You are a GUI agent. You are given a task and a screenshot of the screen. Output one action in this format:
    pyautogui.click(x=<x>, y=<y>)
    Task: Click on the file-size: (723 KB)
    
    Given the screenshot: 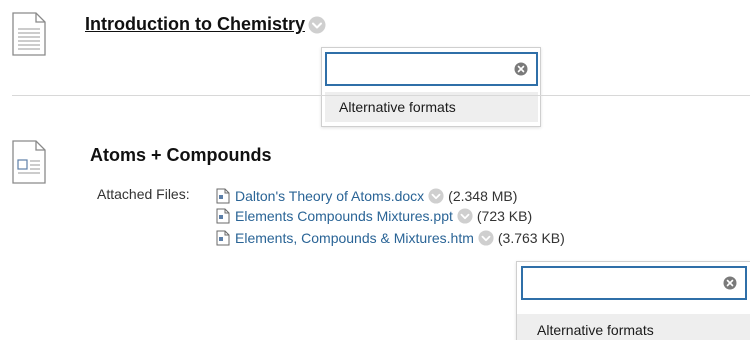 What is the action you would take?
    pyautogui.click(x=504, y=216)
    